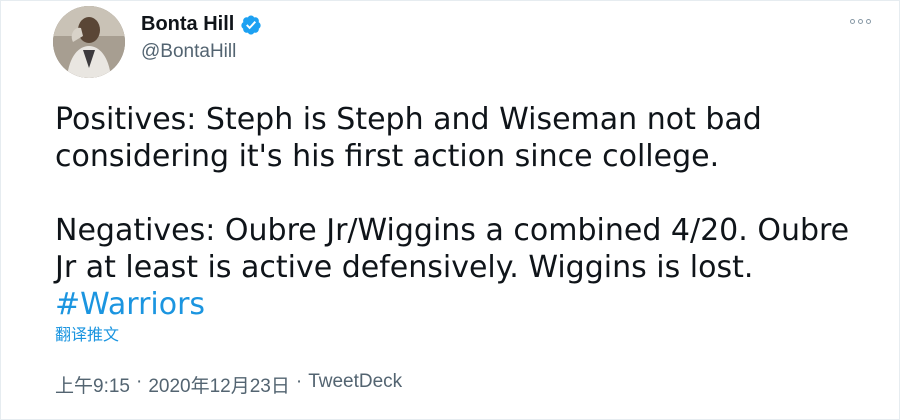 This screenshot has height=420, width=900. I want to click on author-display-name: Bonta Hill, so click(187, 24).